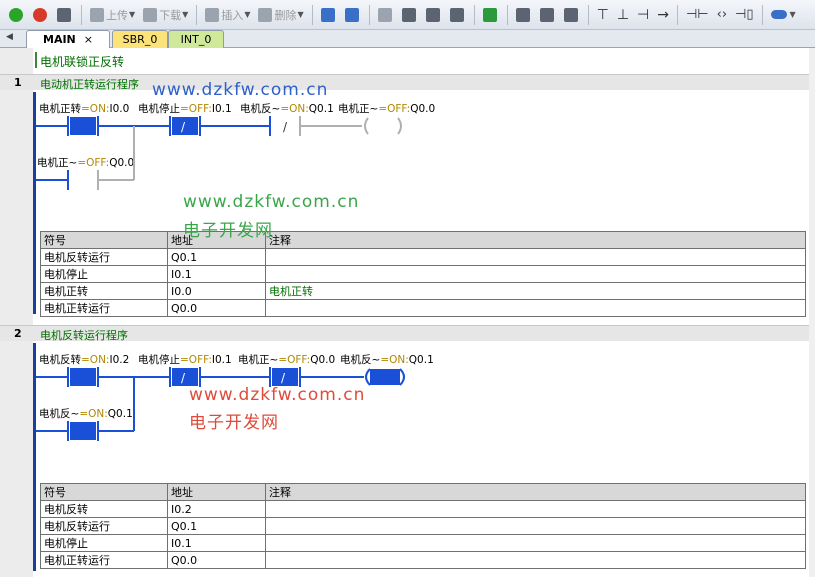 The width and height of the screenshot is (815, 577). I want to click on redo-icon, so click(432, 14).